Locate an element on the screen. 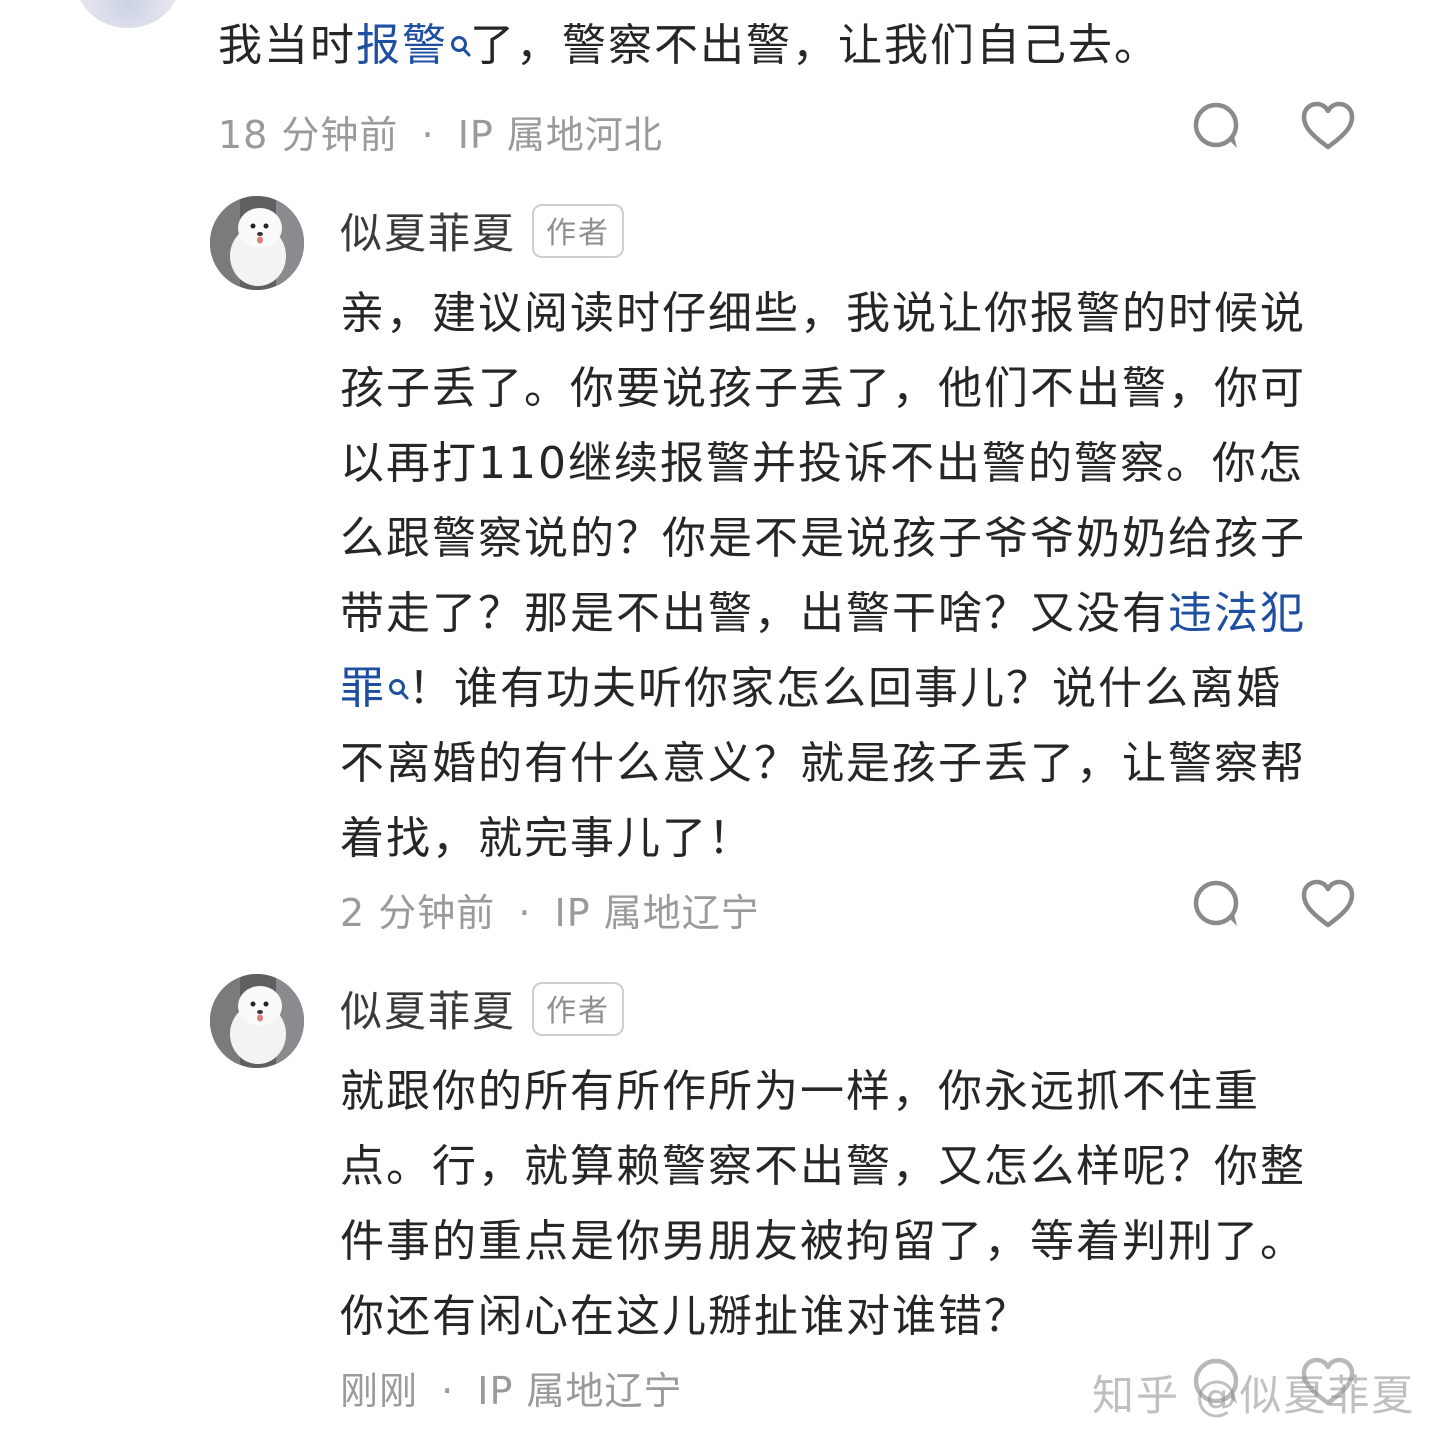 This screenshot has width=1440, height=1450. reply-line: 孩子丢了。你要说孩子丢了，他们不出警，你可 is located at coordinates (823, 388).